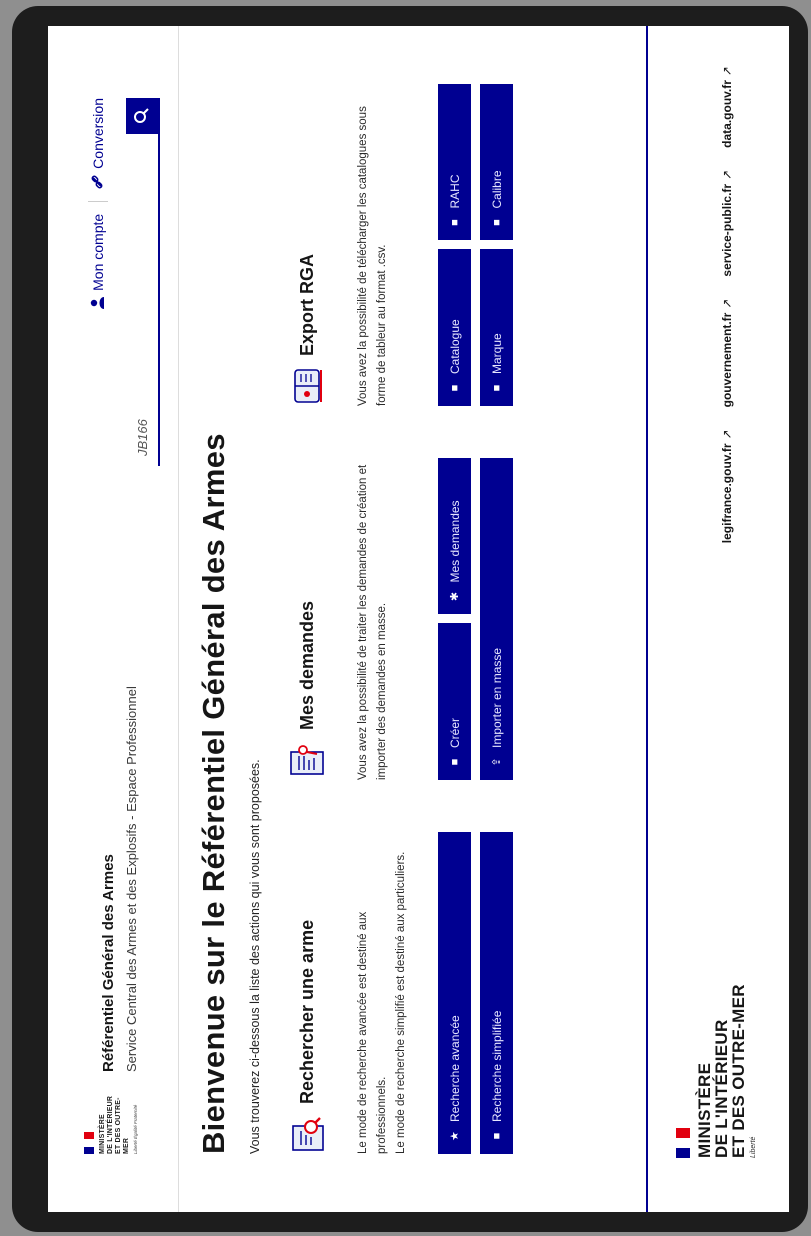 This screenshot has width=811, height=1236. Describe the element at coordinates (753, 1147) in the screenshot. I see `footer-motto: Liberté` at that location.